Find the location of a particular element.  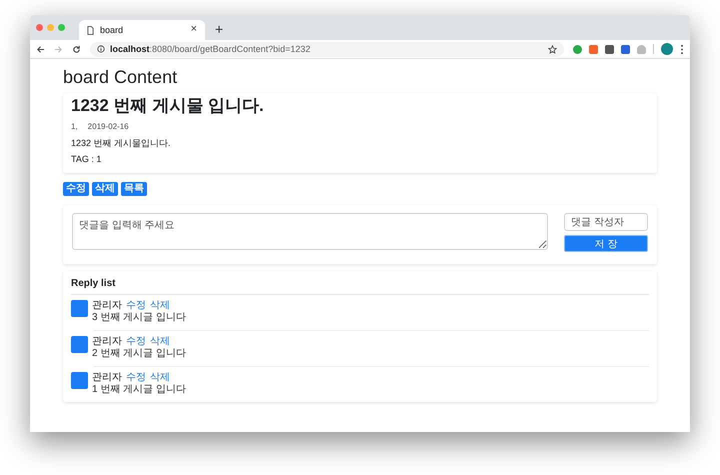

action-button: 삭제 is located at coordinates (105, 189).